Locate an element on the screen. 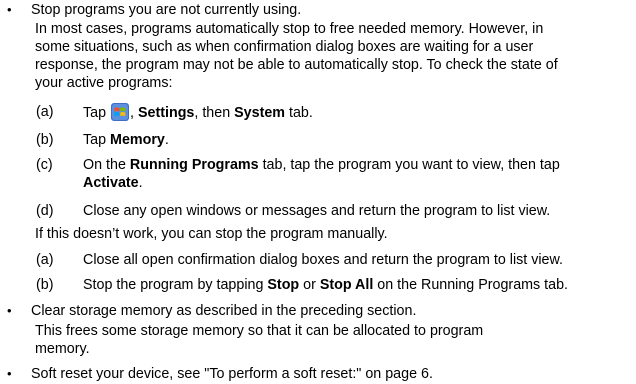 The height and width of the screenshot is (384, 636). paragraph-line: memory. is located at coordinates (62, 349).